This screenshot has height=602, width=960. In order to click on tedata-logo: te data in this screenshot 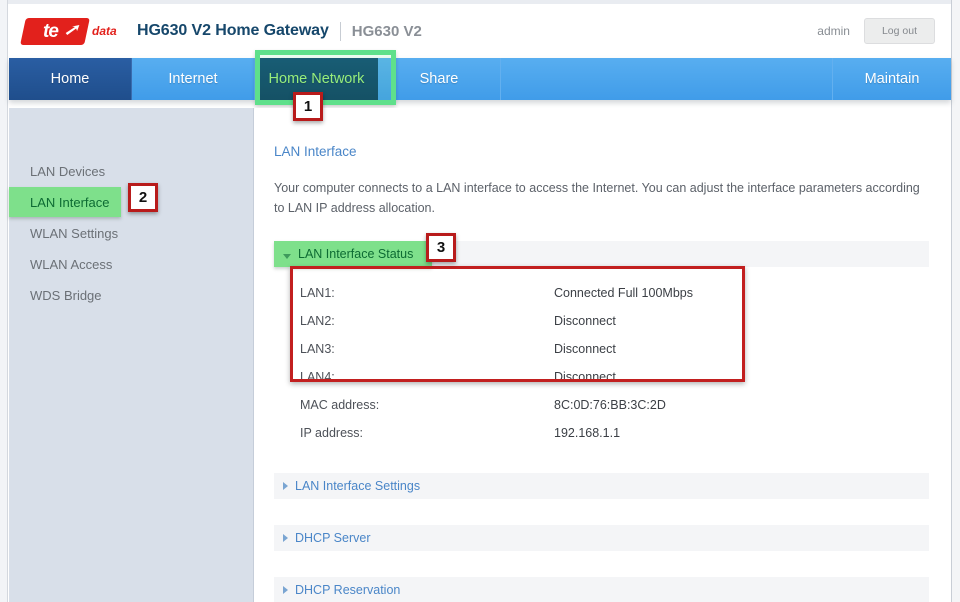, I will do `click(69, 31)`.